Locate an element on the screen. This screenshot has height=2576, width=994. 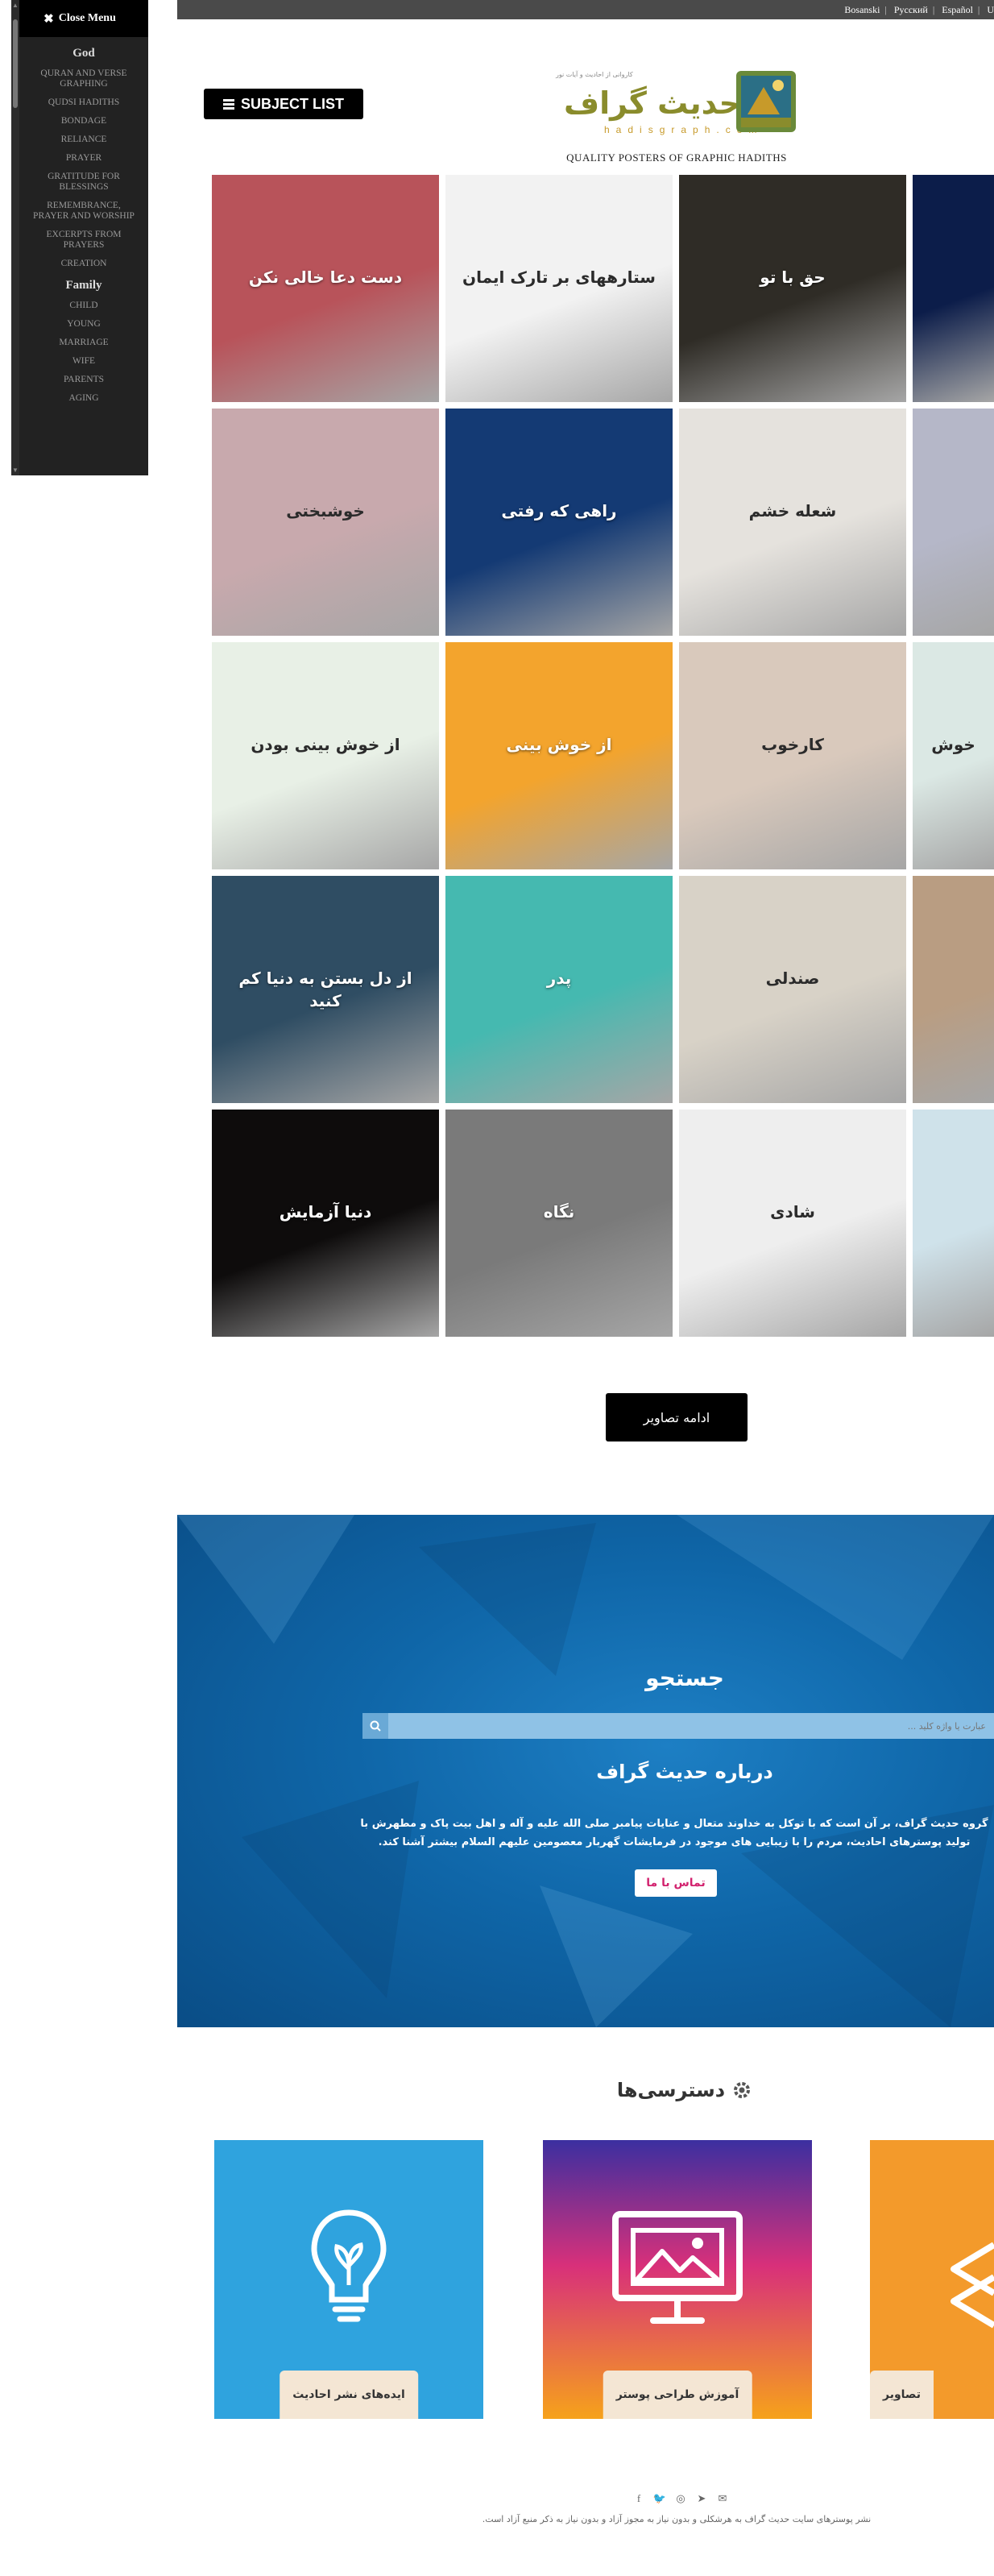
lang-russian: Русский is located at coordinates (911, 9).